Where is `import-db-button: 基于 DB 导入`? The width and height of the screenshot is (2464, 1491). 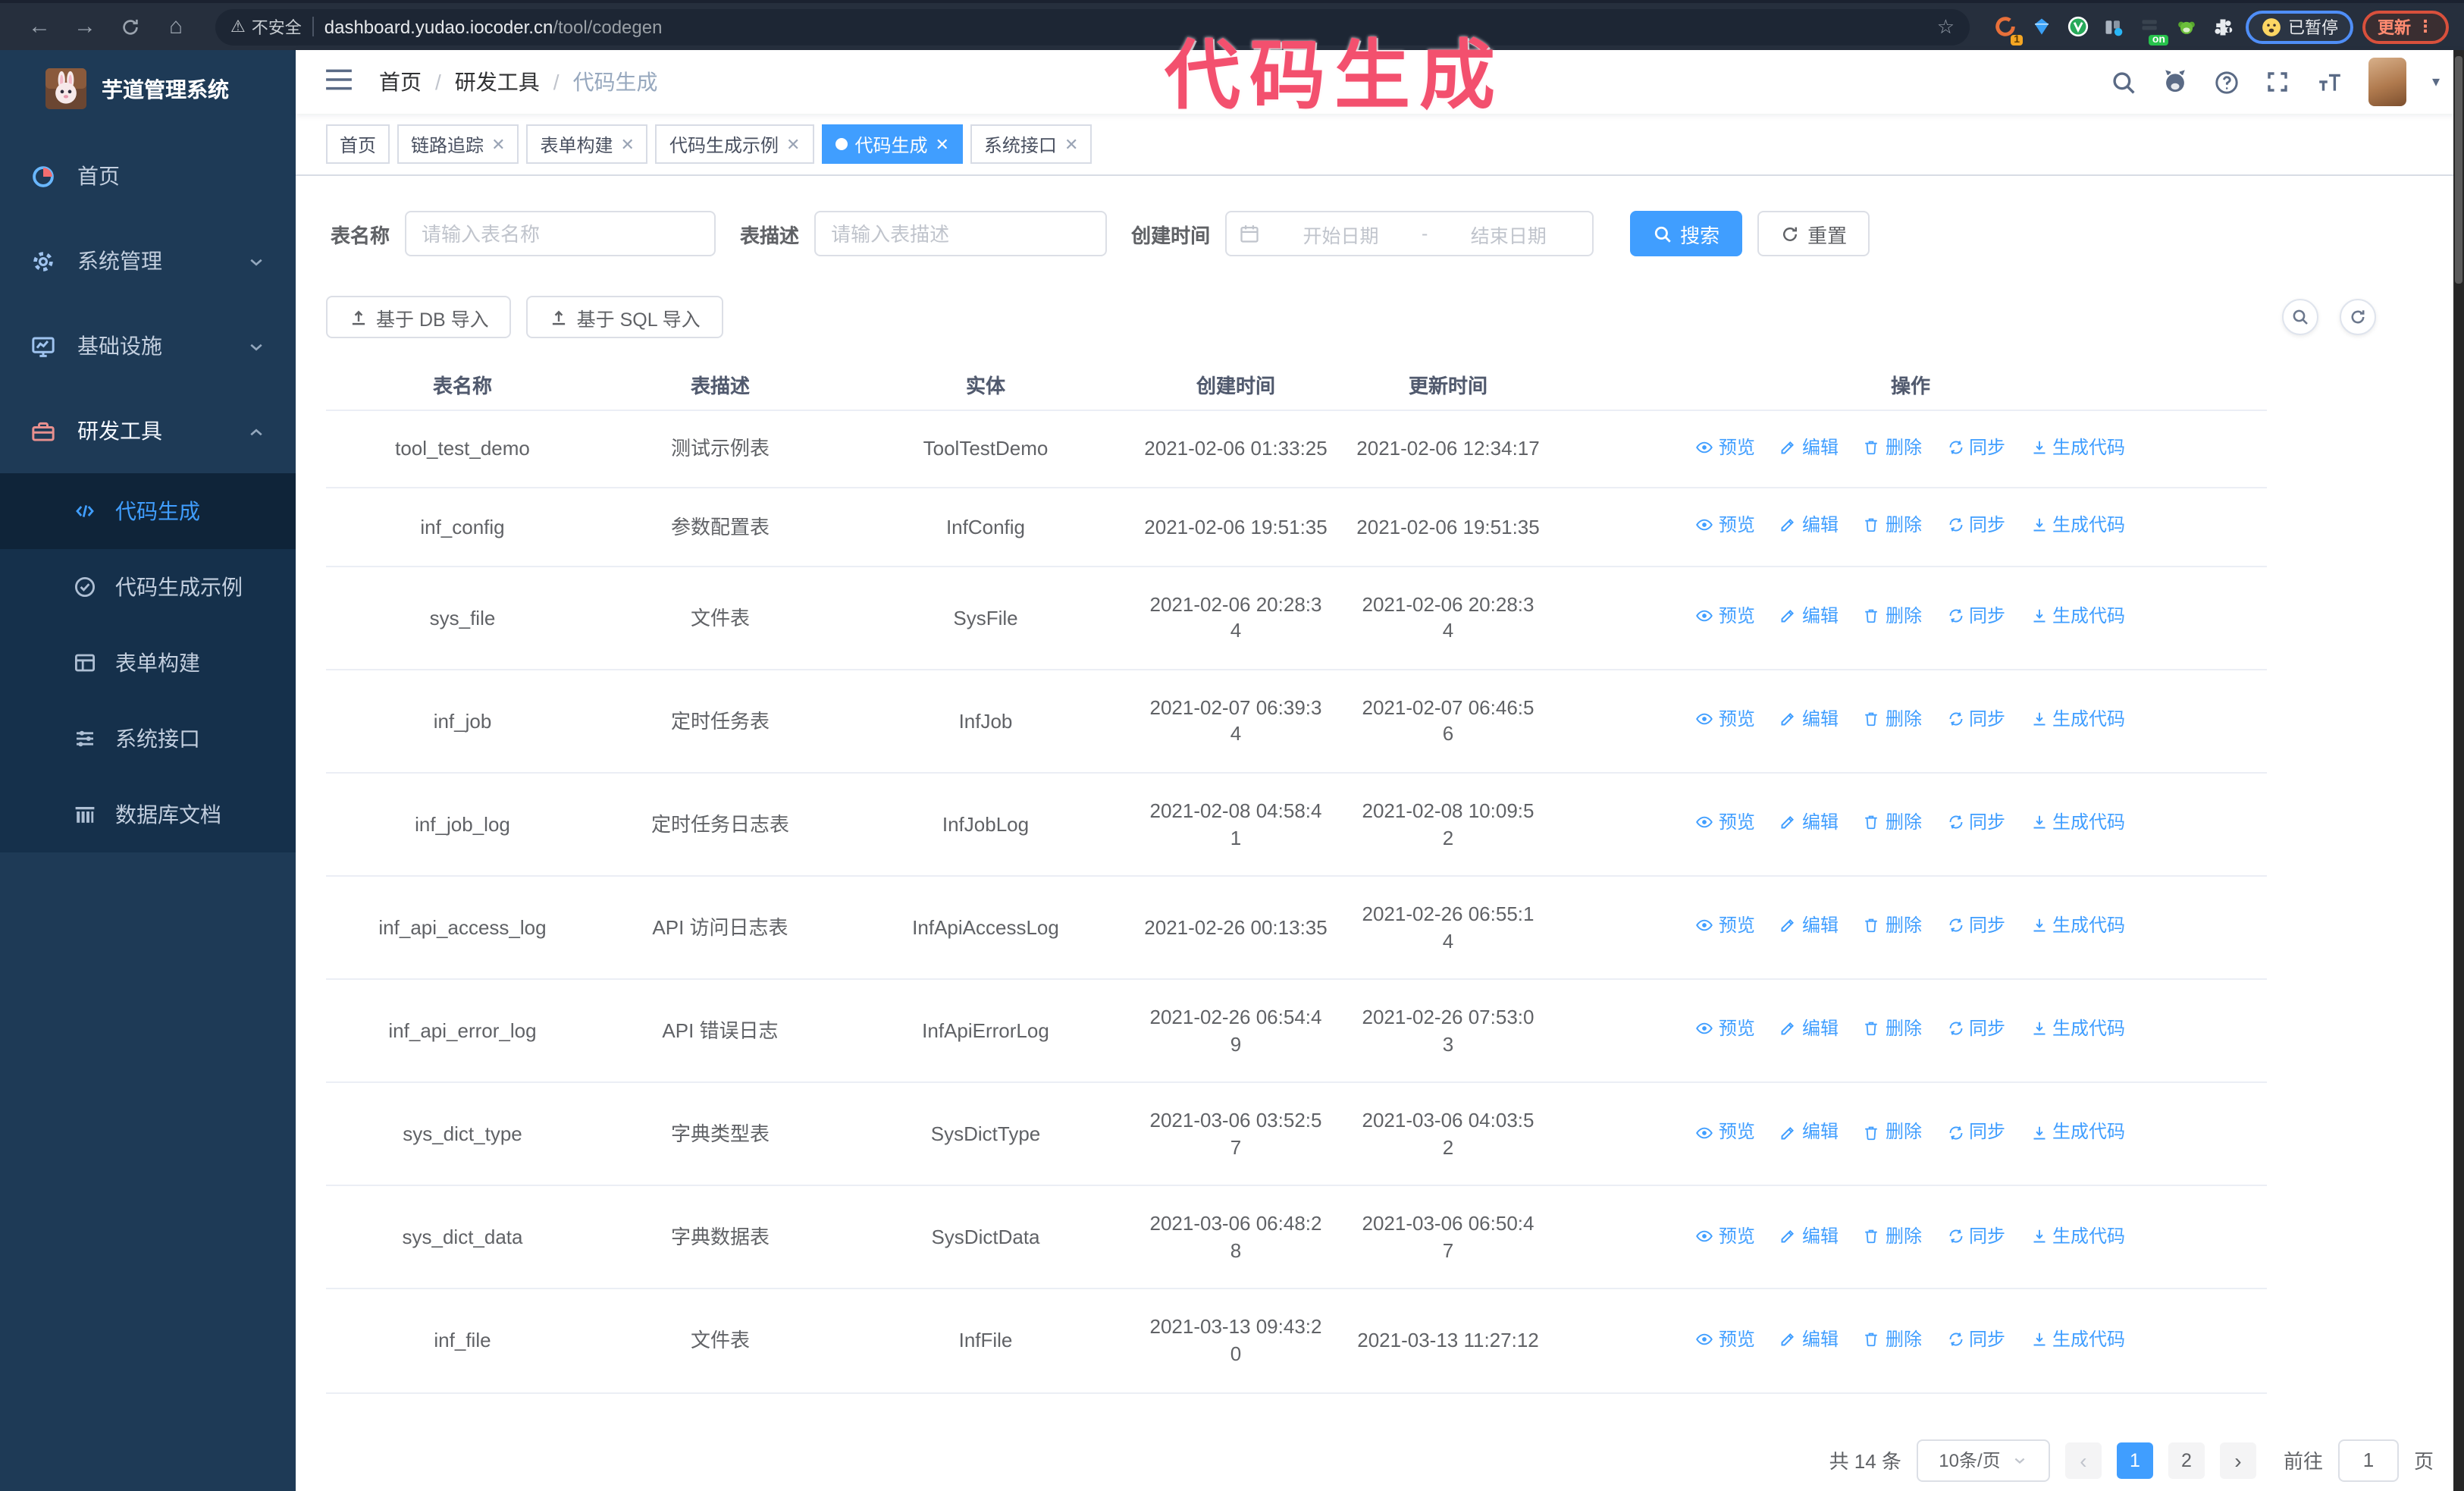
import-db-button: 基于 DB 导入 is located at coordinates (419, 317).